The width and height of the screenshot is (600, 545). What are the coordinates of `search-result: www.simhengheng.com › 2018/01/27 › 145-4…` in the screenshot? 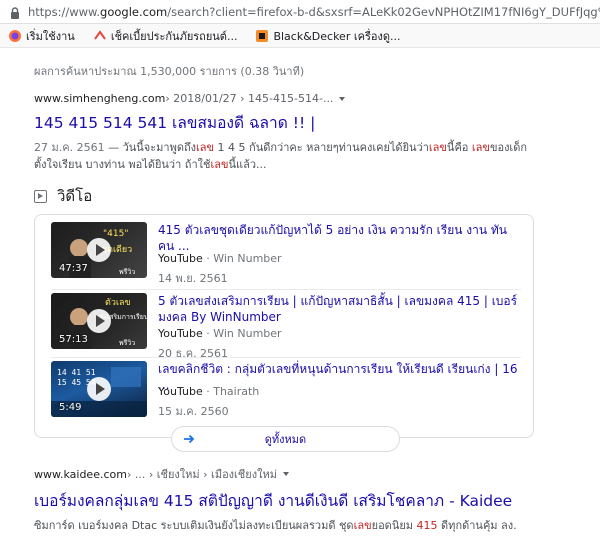 It's located at (294, 132).